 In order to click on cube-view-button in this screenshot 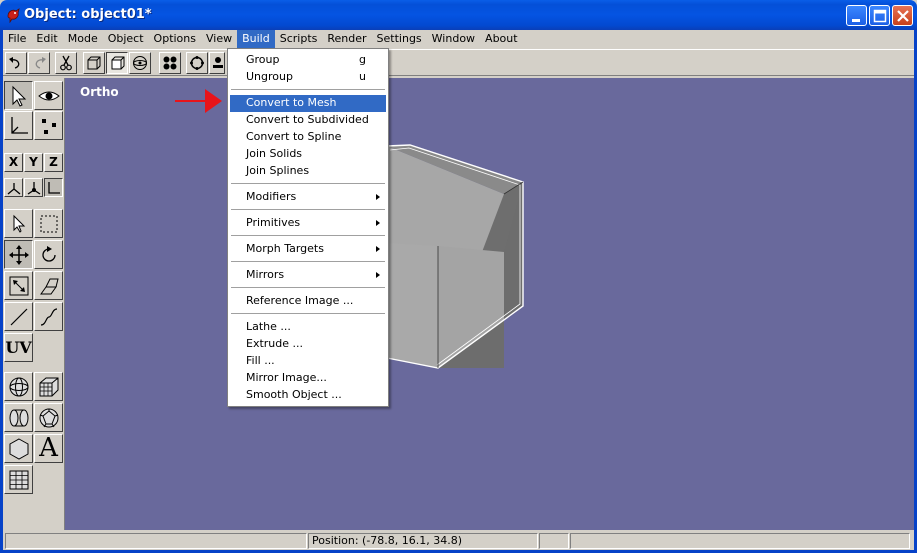, I will do `click(117, 63)`.